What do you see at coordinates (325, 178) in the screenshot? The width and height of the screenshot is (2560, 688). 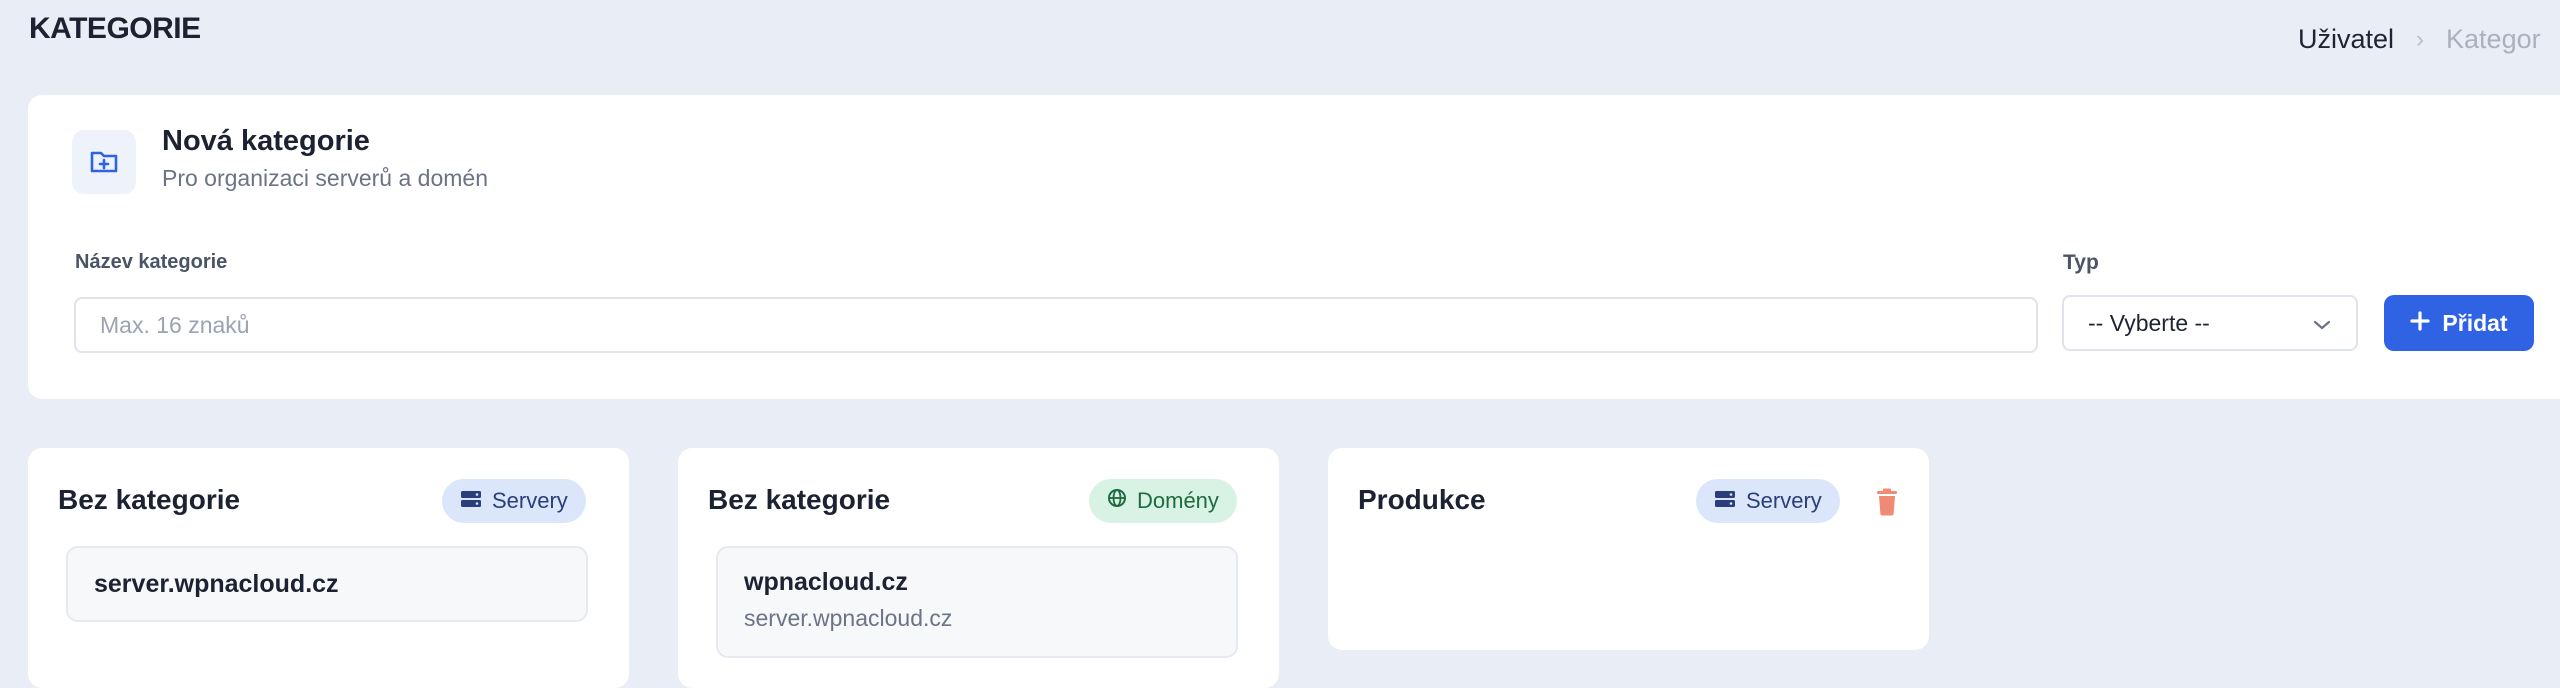 I see `new-category-subtitle: Pro organizaci serverů a domén` at bounding box center [325, 178].